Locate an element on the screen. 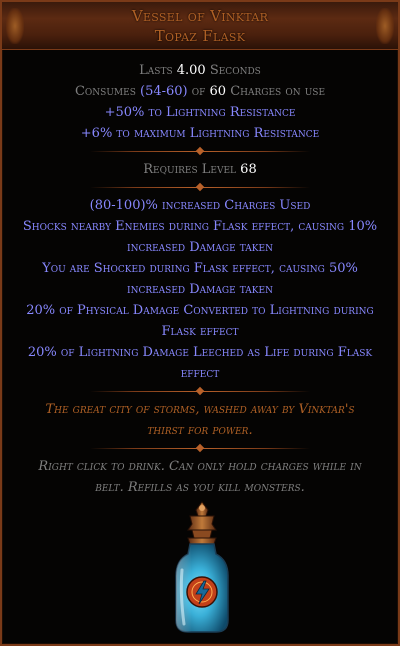  duration-line: Lasts 4.00 Seconds is located at coordinates (200, 70).